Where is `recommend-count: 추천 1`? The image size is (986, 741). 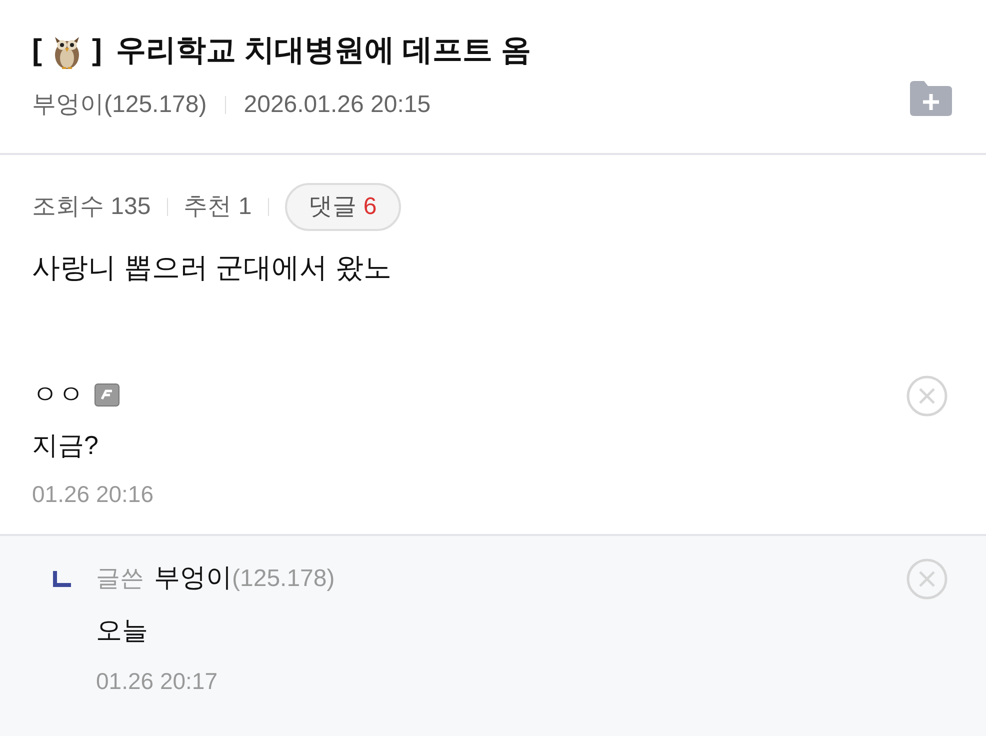
recommend-count: 추천 1 is located at coordinates (218, 207).